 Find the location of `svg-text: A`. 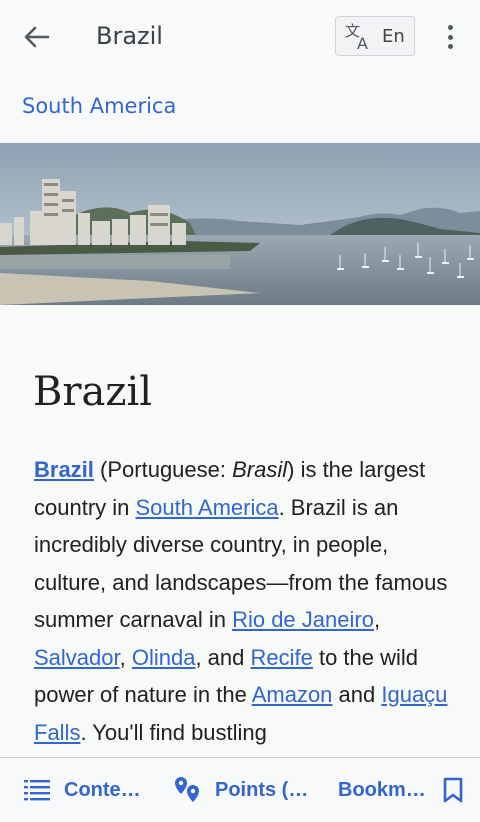

svg-text: A is located at coordinates (362, 42).